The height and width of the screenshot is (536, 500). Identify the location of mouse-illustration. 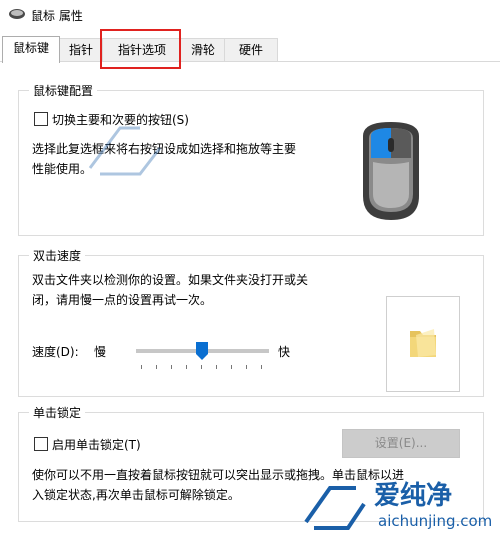
(391, 171).